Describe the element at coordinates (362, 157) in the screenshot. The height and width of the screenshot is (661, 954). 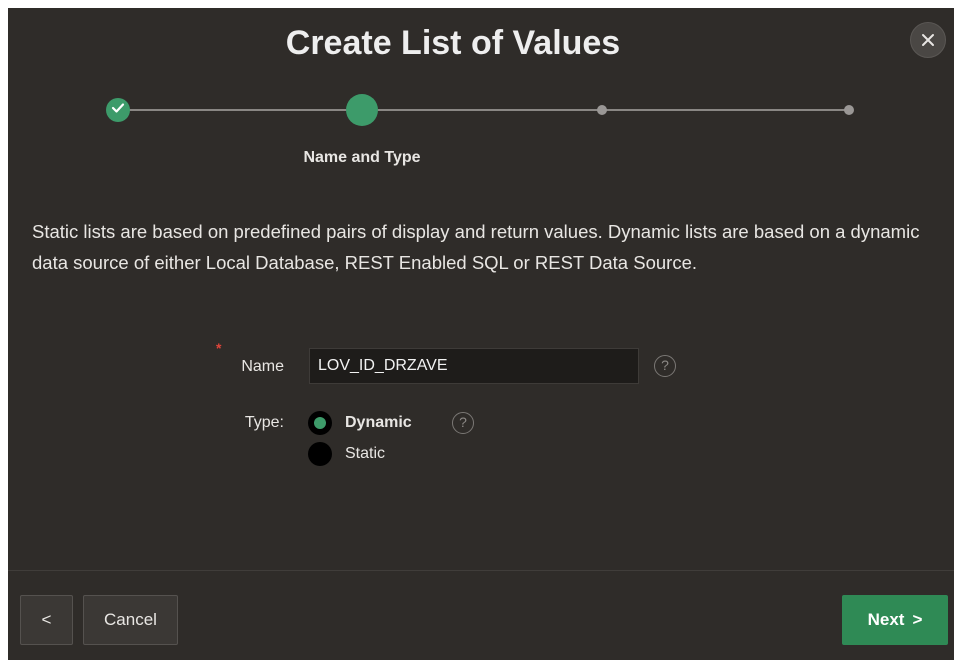
I see `current-step-label: Name and Type` at that location.